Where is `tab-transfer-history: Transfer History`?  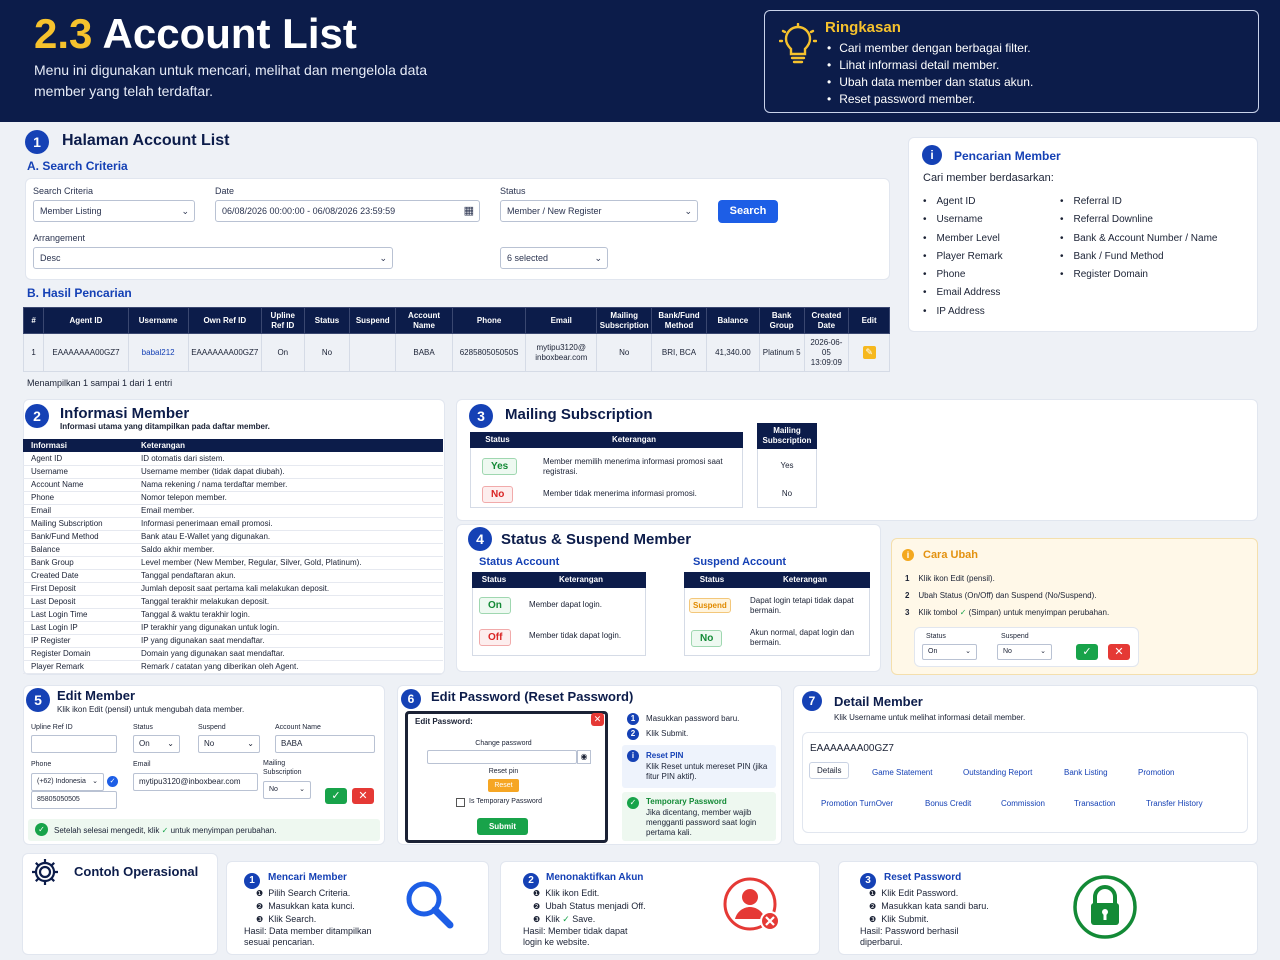
tab-transfer-history: Transfer History is located at coordinates (1174, 803).